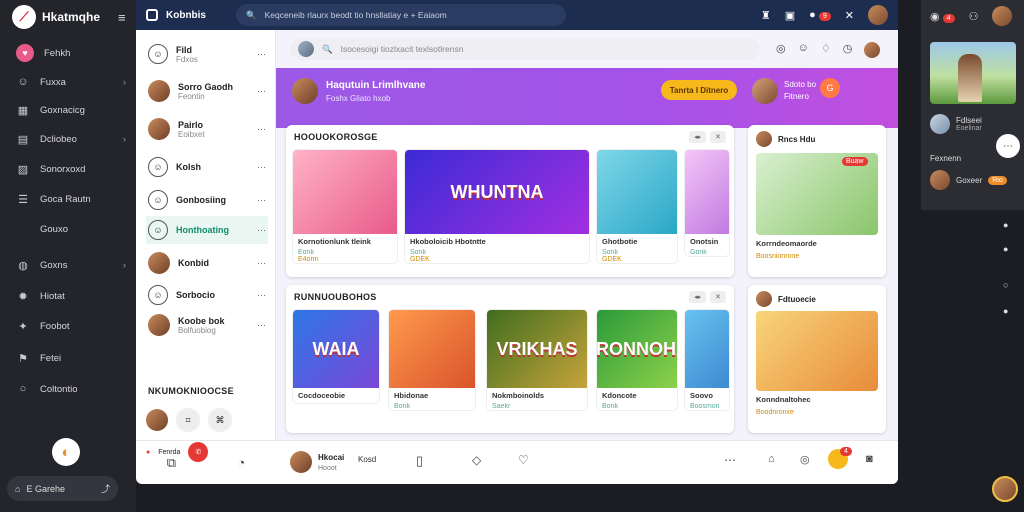  I want to click on right-row-1: Fdlseei Eoelinar, so click(956, 124).